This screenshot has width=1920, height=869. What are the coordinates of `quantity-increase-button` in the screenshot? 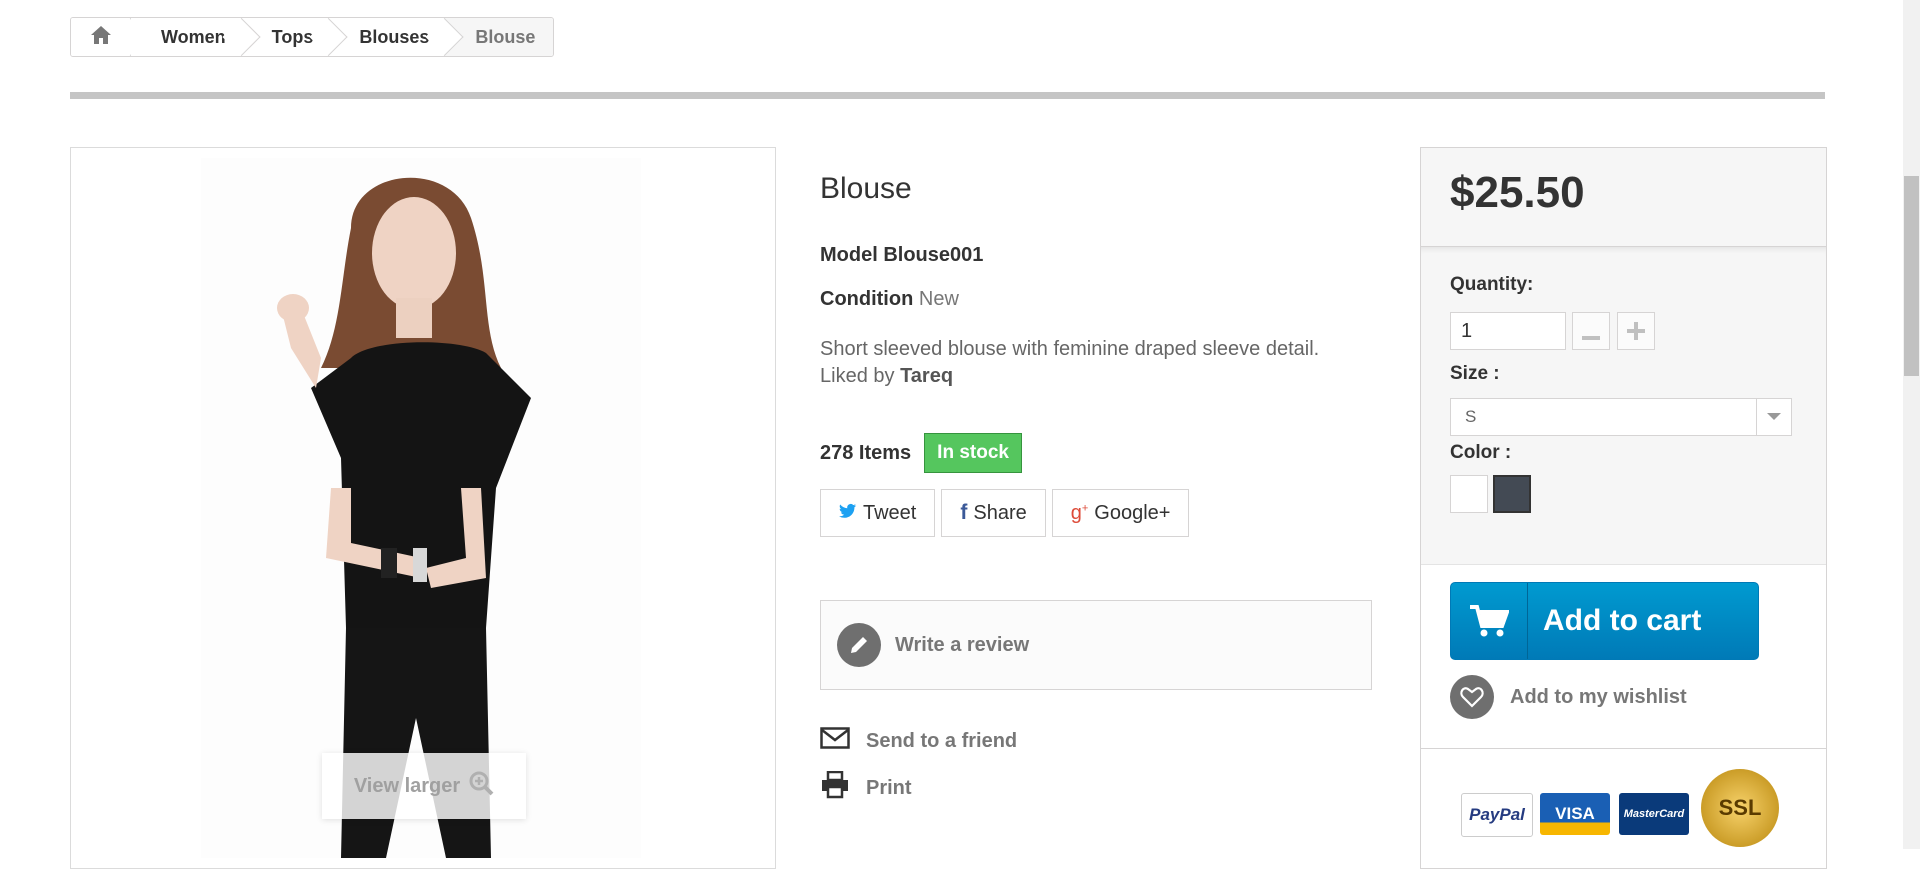 It's located at (1636, 331).